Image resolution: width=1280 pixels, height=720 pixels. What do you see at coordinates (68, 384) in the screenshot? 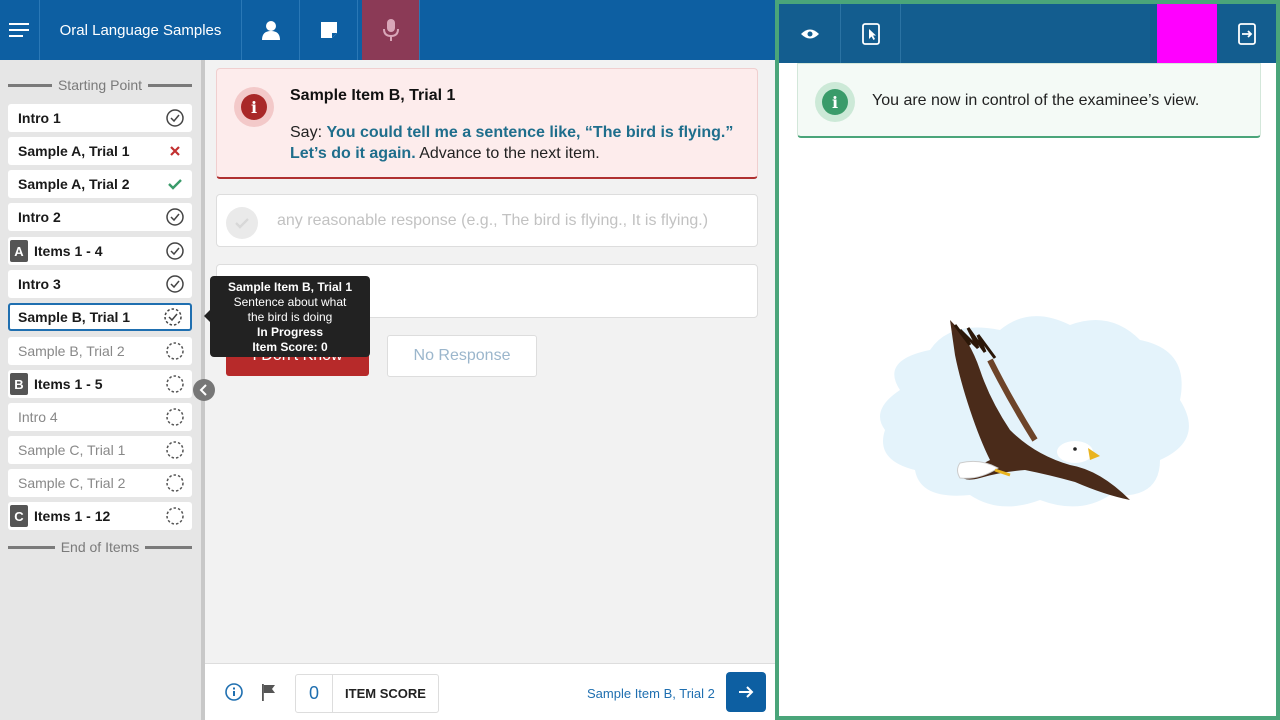
I see `sidebar-item-label: Items 1 - 5` at bounding box center [68, 384].